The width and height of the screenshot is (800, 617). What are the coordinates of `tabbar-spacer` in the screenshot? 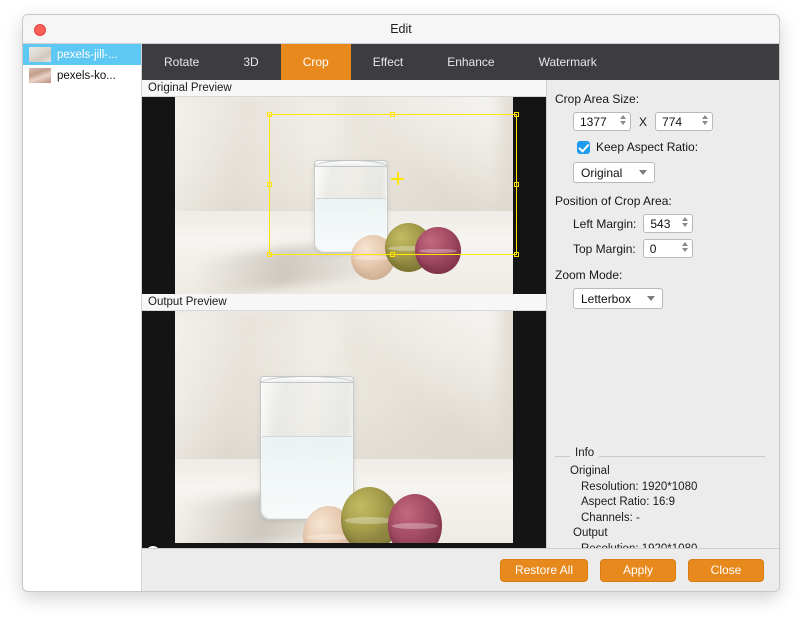 It's located at (699, 62).